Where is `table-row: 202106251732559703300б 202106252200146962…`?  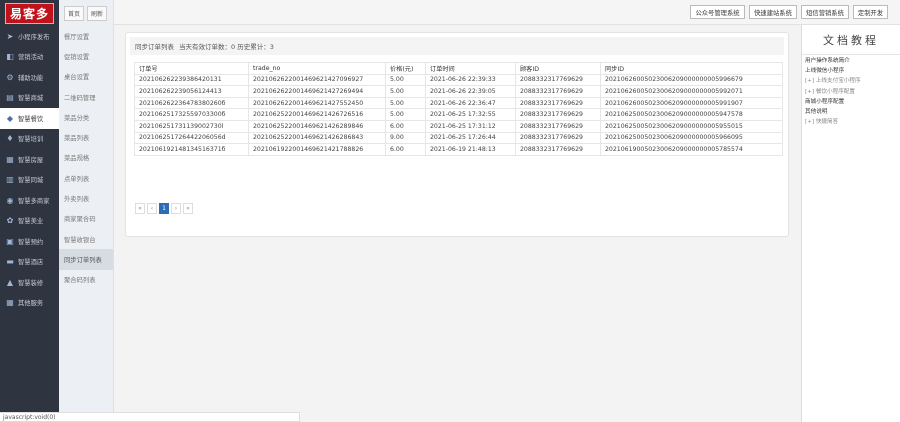
table-row: 202106251732559703300б 202106252200146962… is located at coordinates (458, 114).